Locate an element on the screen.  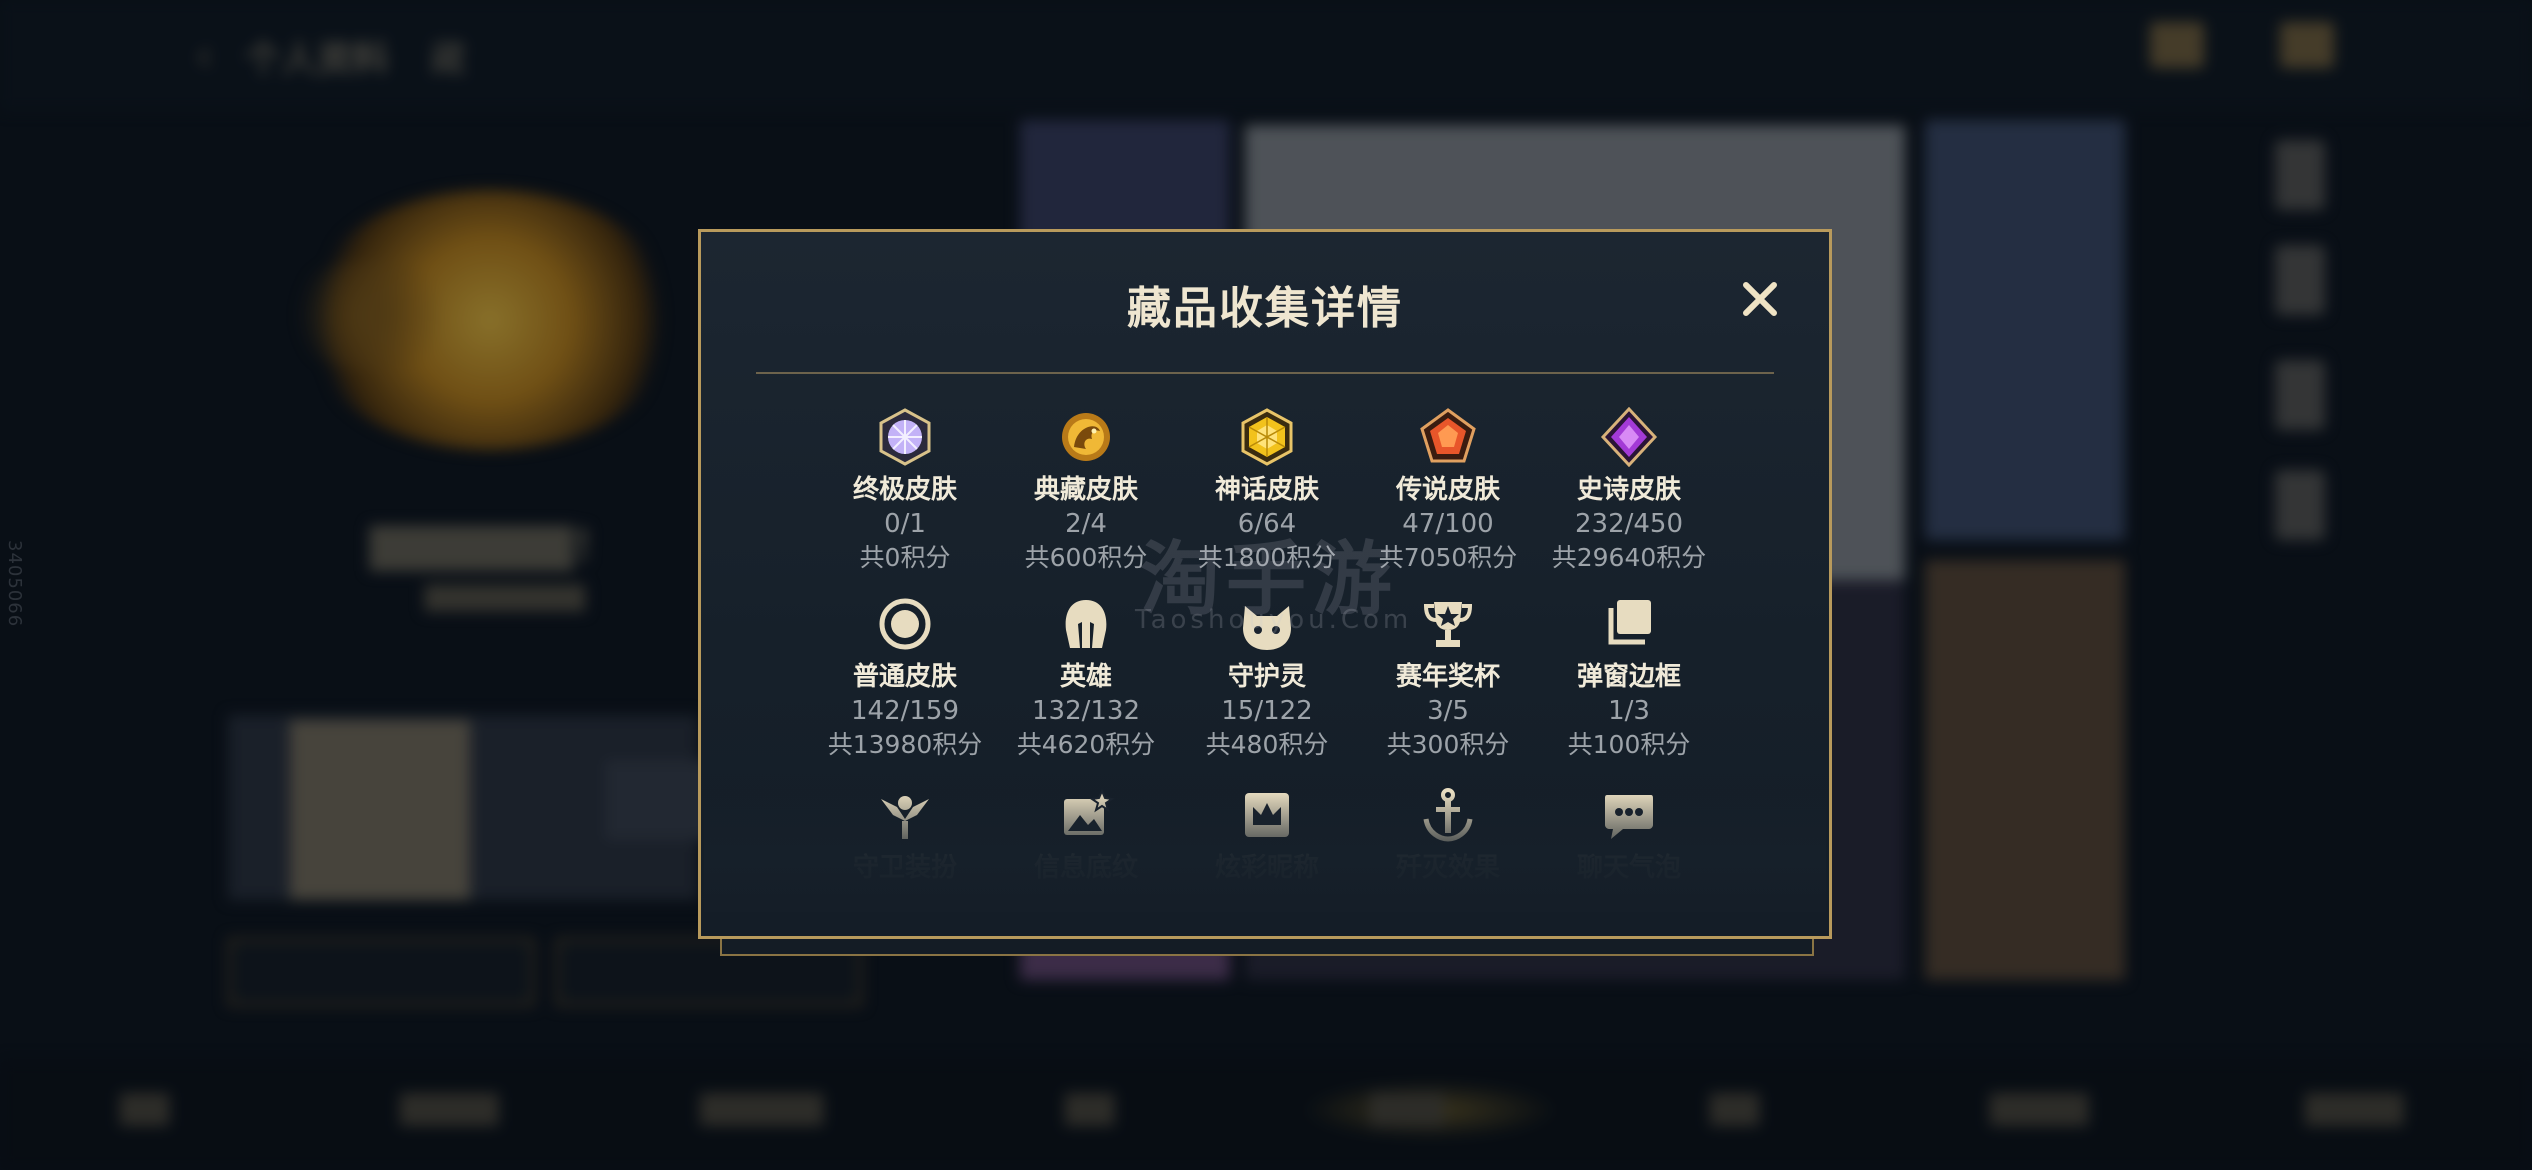
item-points: 共29640积分 is located at coordinates (1629, 557).